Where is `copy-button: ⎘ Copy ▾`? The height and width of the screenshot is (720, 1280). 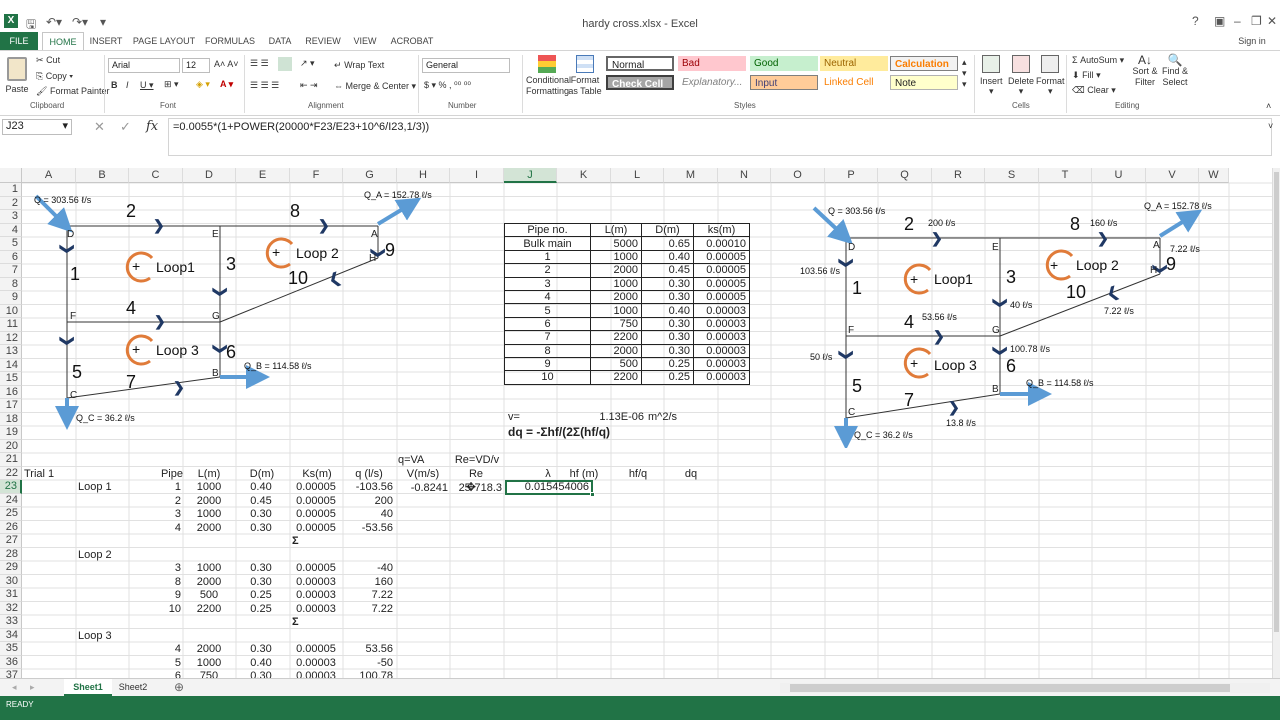
copy-button: ⎘ Copy ▾ is located at coordinates (54, 76).